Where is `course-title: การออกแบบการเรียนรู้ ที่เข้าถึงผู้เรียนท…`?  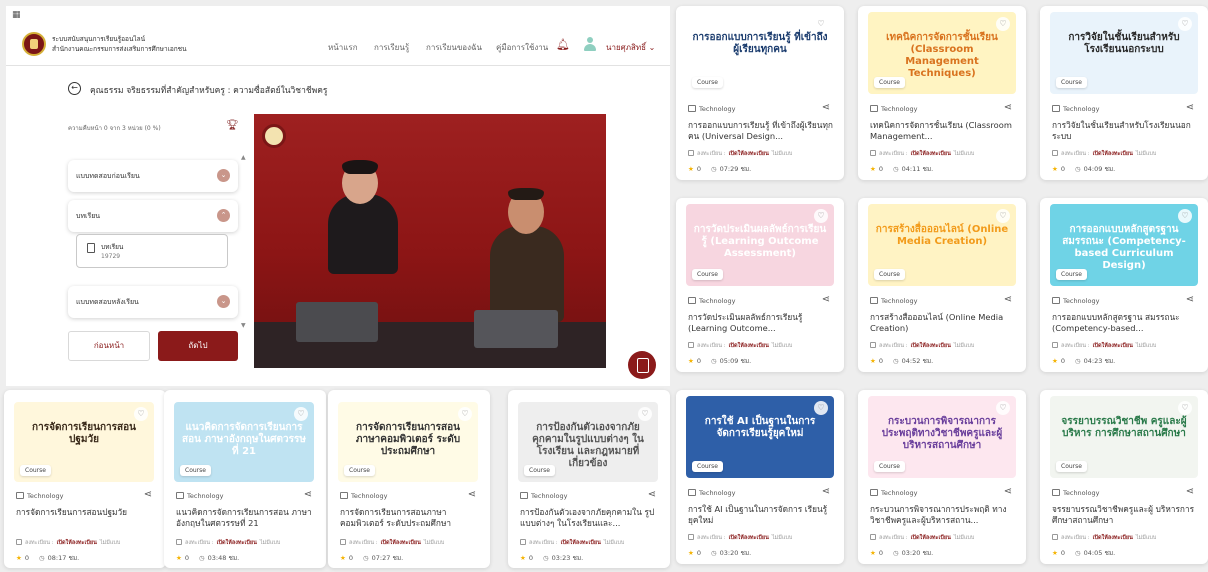
course-title: การออกแบบการเรียนรู้ ที่เข้าถึงผู้เรียนท… is located at coordinates (762, 131).